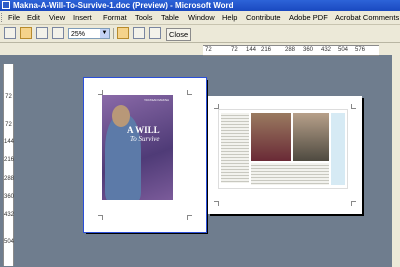 The width and height of the screenshot is (400, 267). Describe the element at coordinates (155, 33) in the screenshot. I see `full-screen-icon` at that location.